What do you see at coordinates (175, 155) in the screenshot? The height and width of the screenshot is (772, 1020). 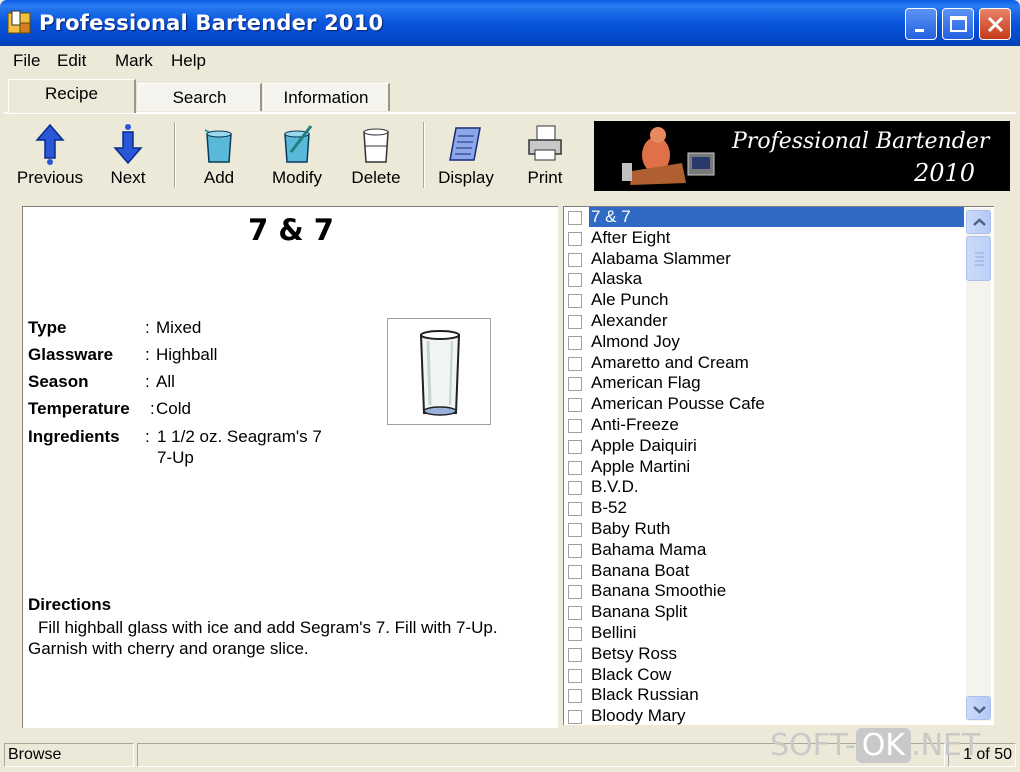 I see `toolbar-separator` at bounding box center [175, 155].